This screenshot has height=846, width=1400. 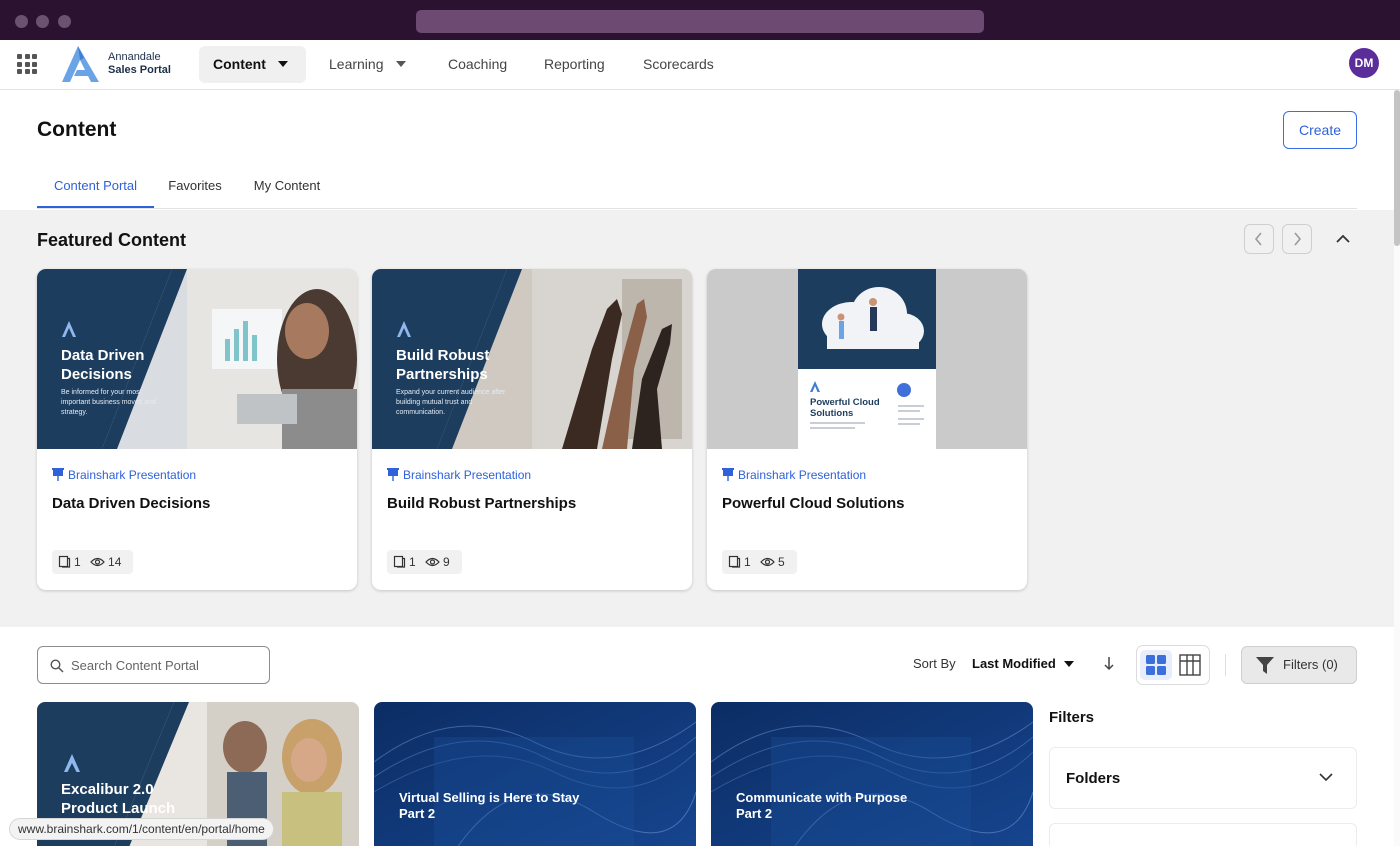 I want to click on thumbnail-title-line: Excalibur 2.0, so click(x=107, y=789).